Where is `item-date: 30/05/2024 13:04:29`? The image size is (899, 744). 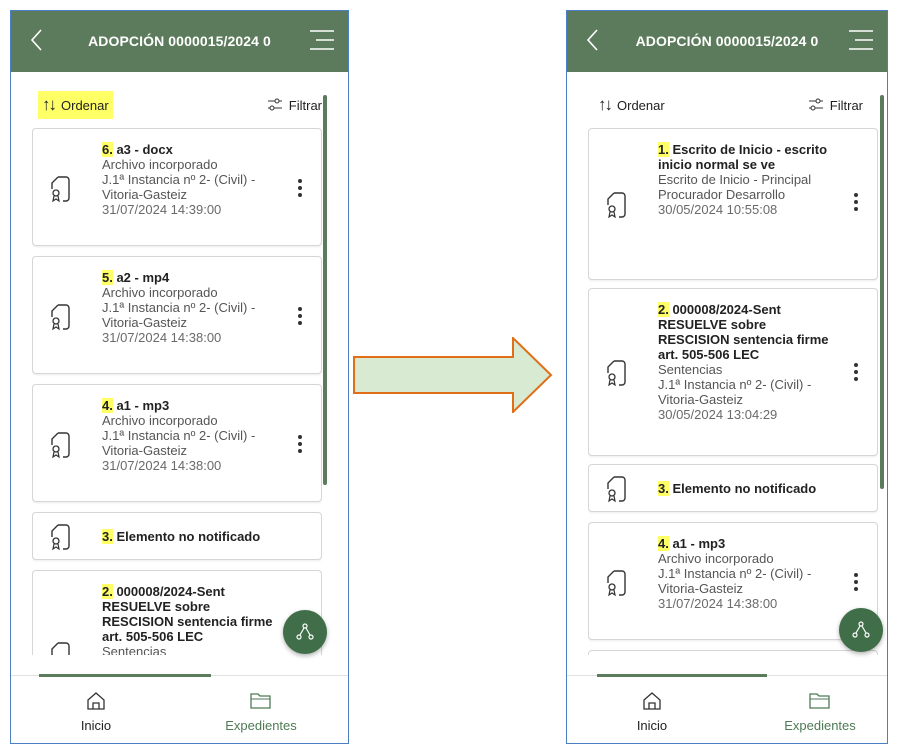
item-date: 30/05/2024 13:04:29 is located at coordinates (718, 414).